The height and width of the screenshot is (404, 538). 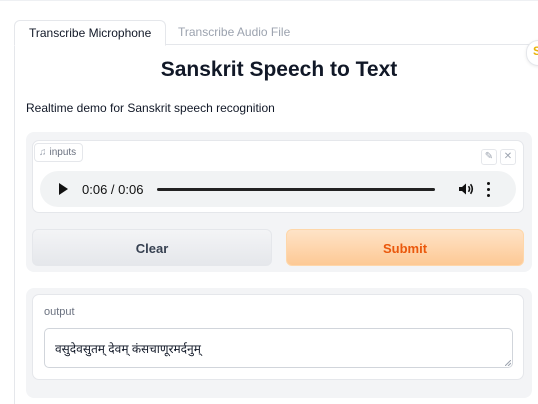 I want to click on more-options-icon, so click(x=489, y=189).